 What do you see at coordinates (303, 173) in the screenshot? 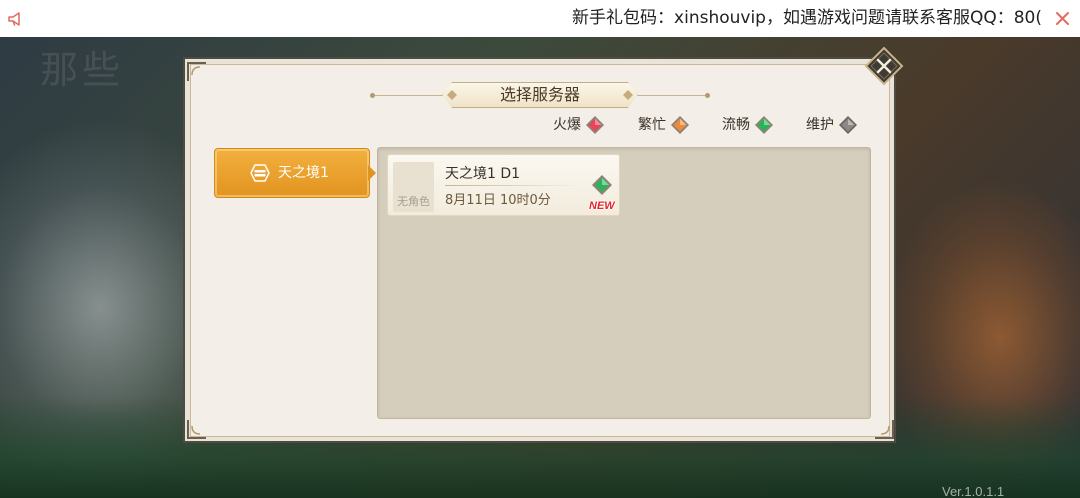
I see `server-group-label: 天之境1` at bounding box center [303, 173].